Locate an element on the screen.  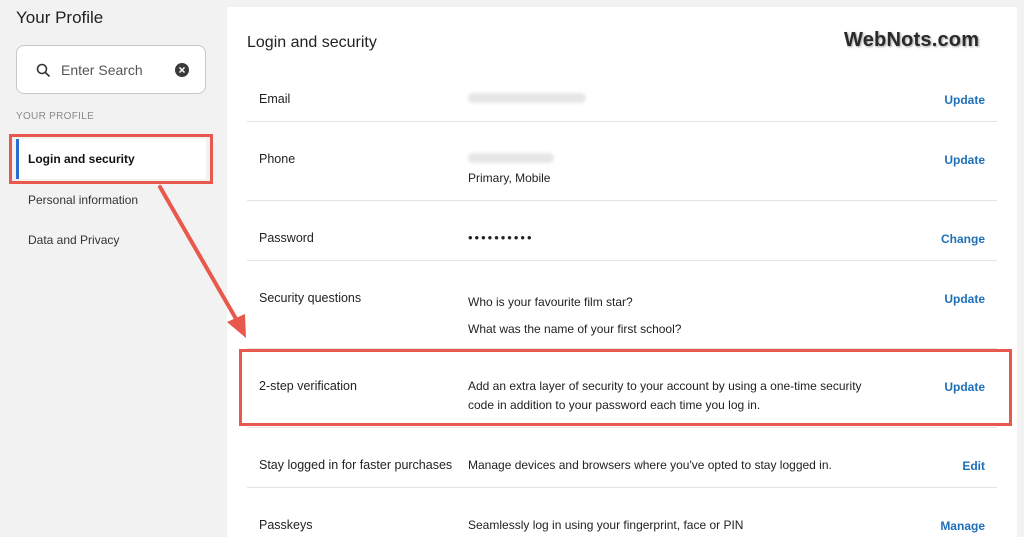
security-questions-update-link: Update is located at coordinates (964, 299).